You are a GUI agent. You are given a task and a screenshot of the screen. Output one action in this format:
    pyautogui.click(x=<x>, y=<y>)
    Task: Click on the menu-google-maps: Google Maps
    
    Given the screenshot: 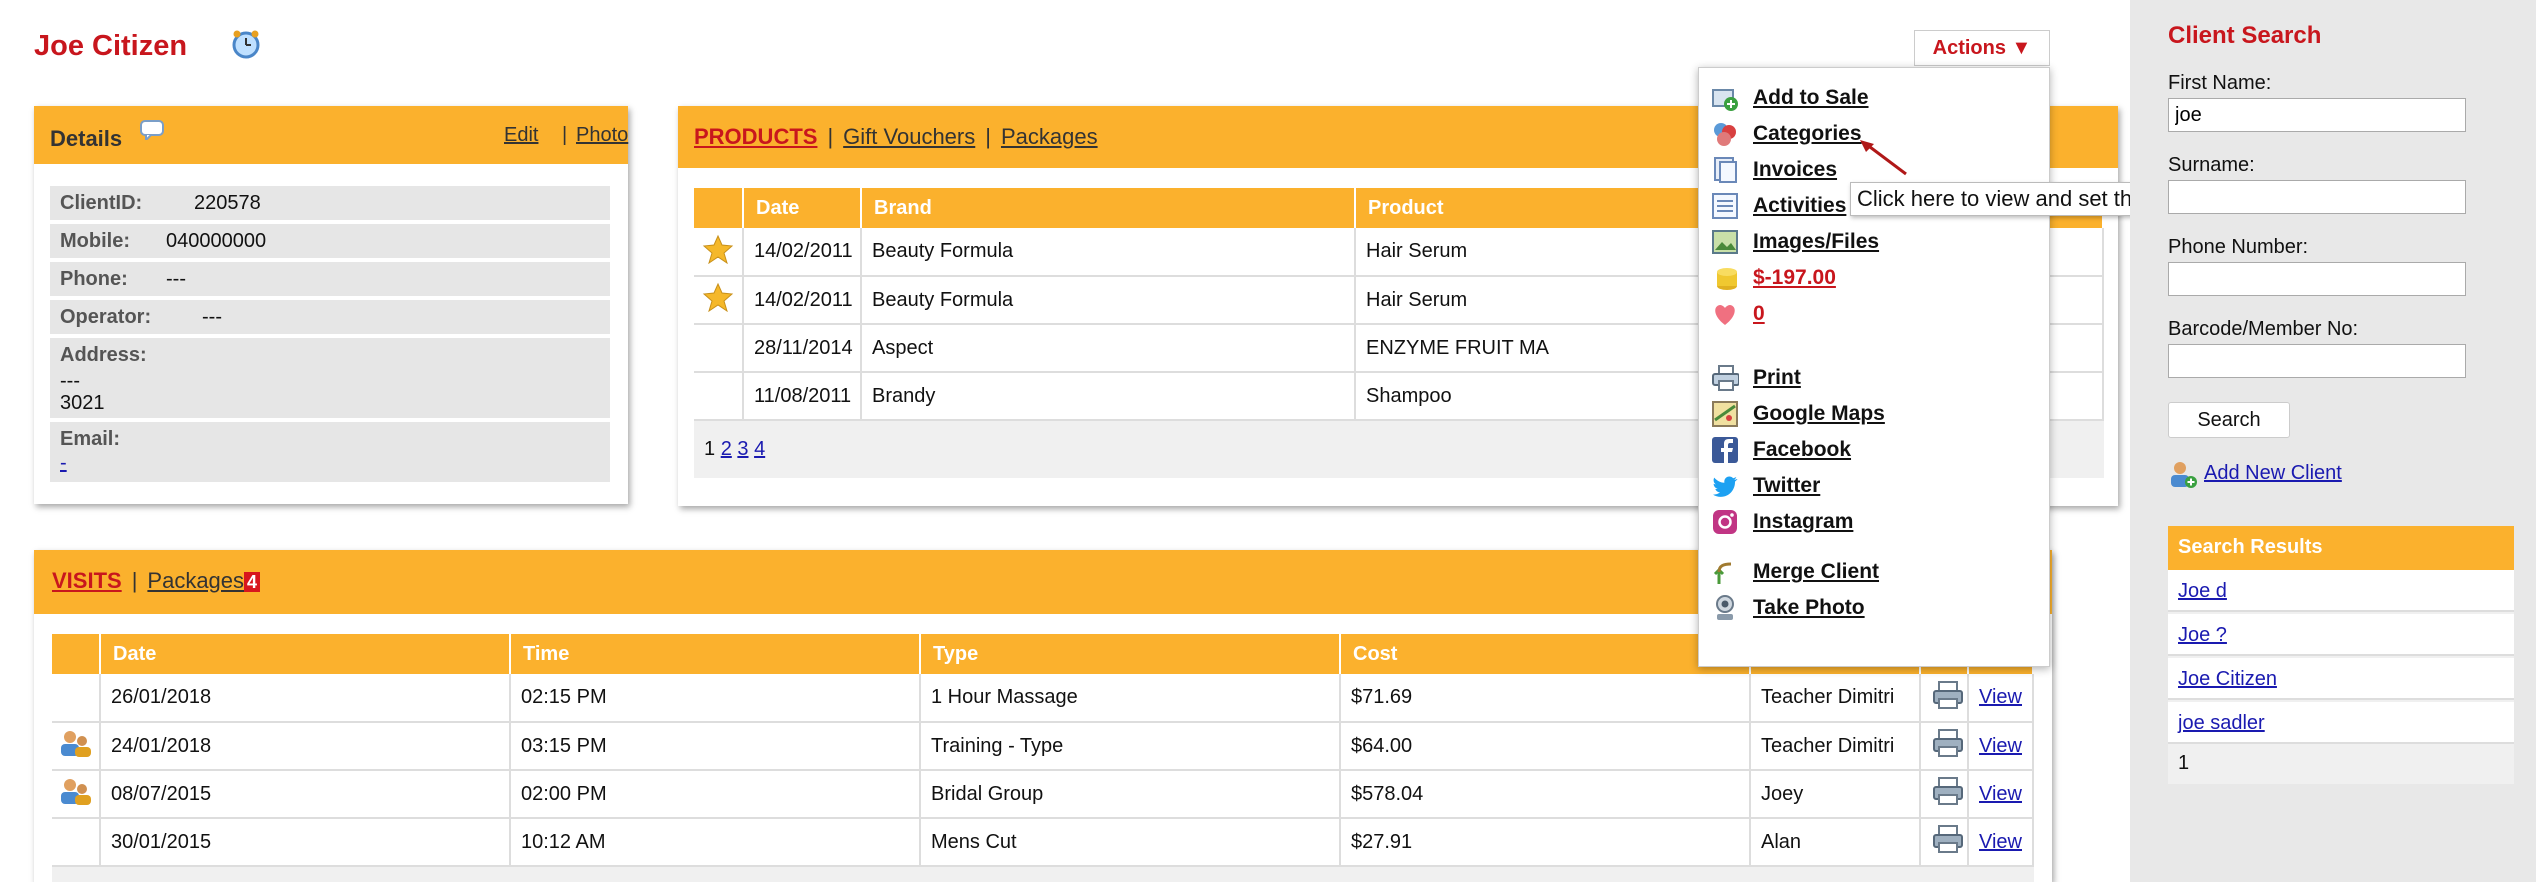 What is the action you would take?
    pyautogui.click(x=1819, y=414)
    